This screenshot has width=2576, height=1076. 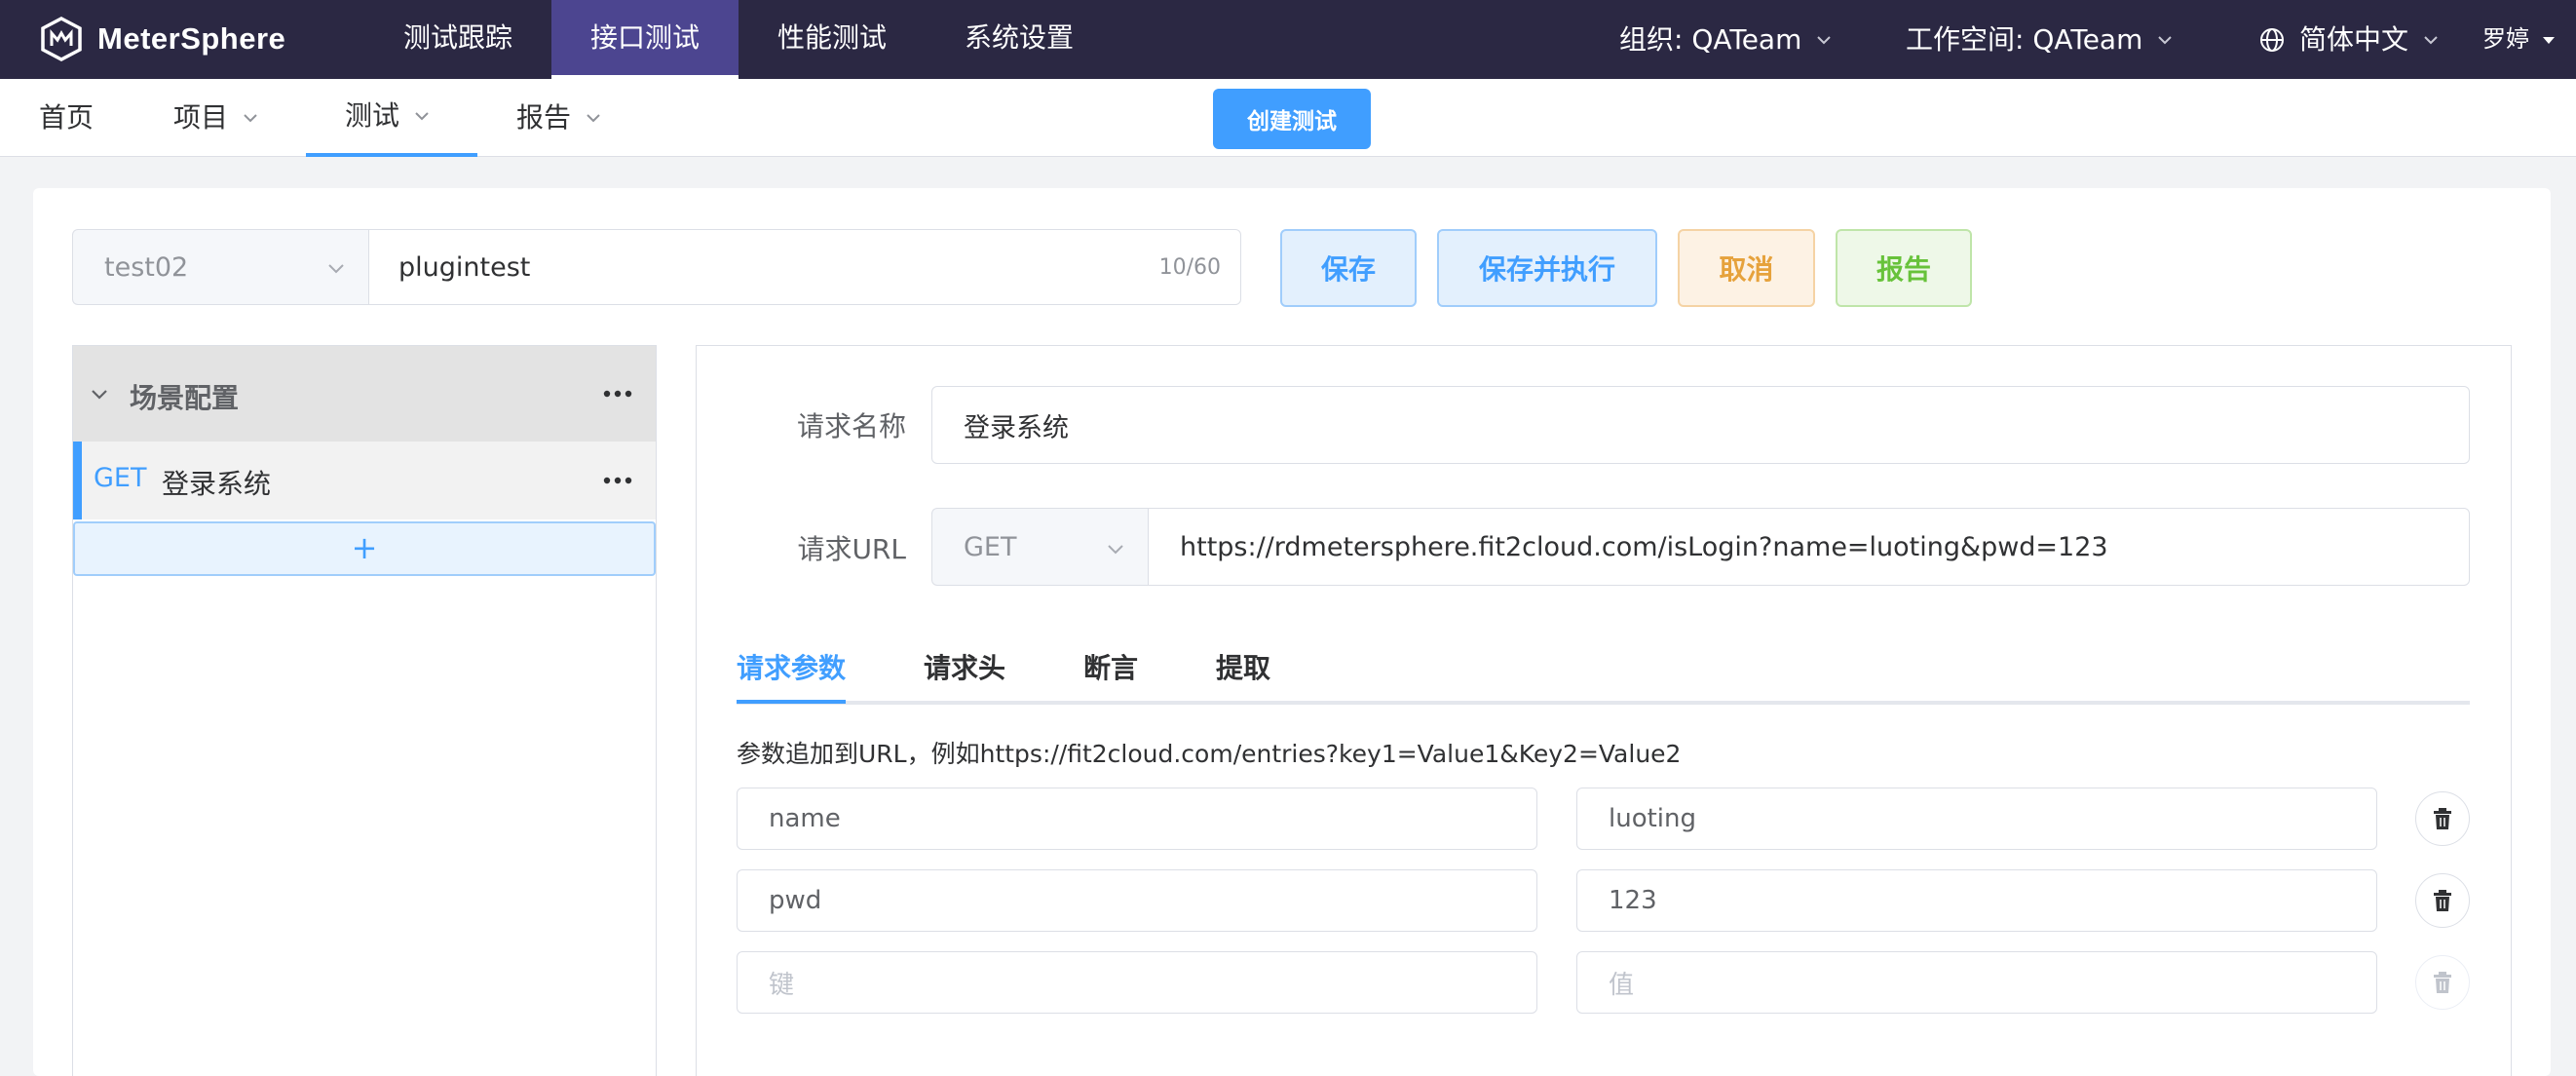 I want to click on scenario-request-item: GET 登录系统, so click(x=364, y=480).